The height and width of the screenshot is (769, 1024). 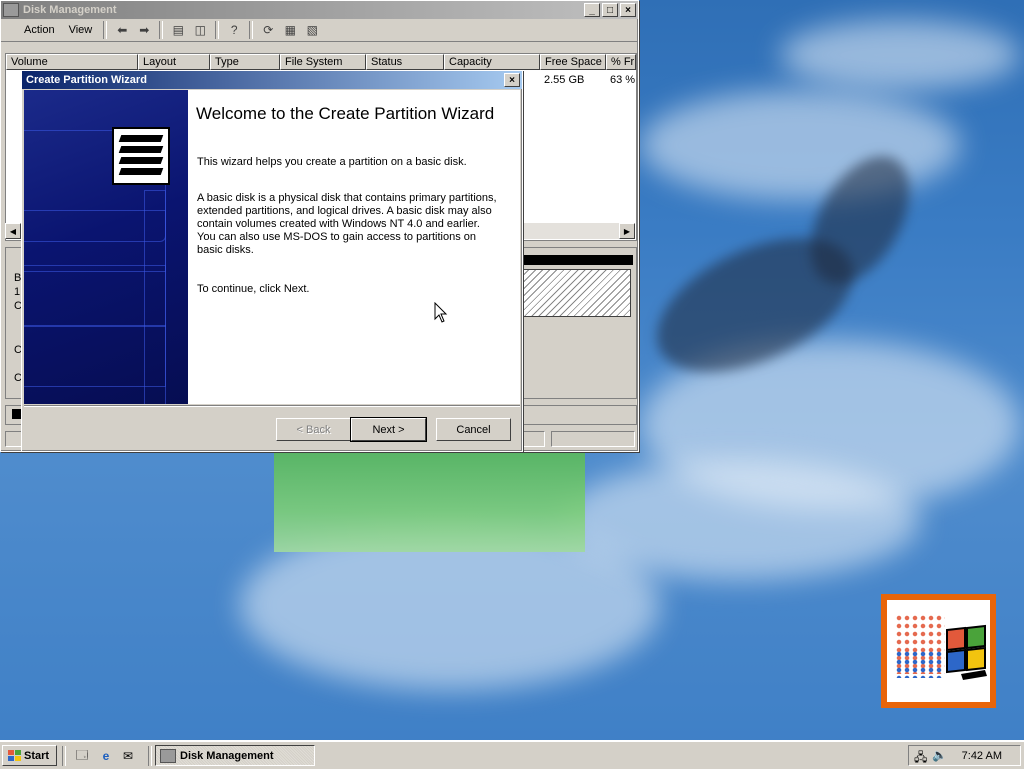 What do you see at coordinates (72, 62) in the screenshot?
I see `column-header-volume: Volume` at bounding box center [72, 62].